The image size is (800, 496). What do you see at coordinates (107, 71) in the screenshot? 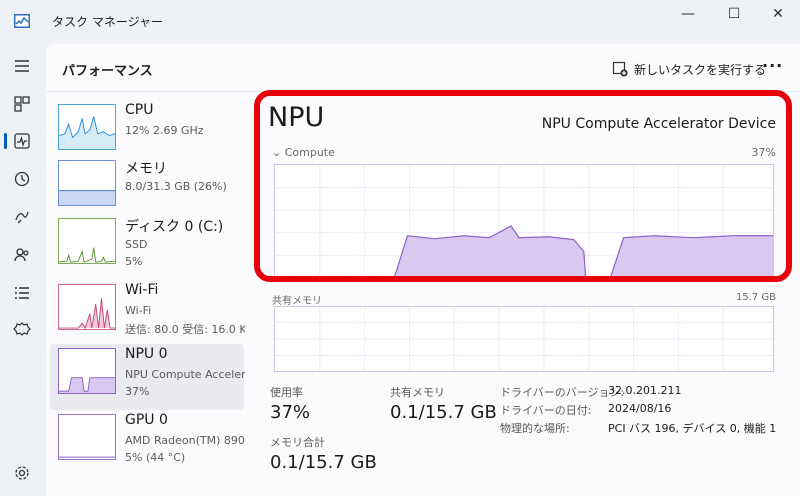
I see `page-title: パフォーマンス` at bounding box center [107, 71].